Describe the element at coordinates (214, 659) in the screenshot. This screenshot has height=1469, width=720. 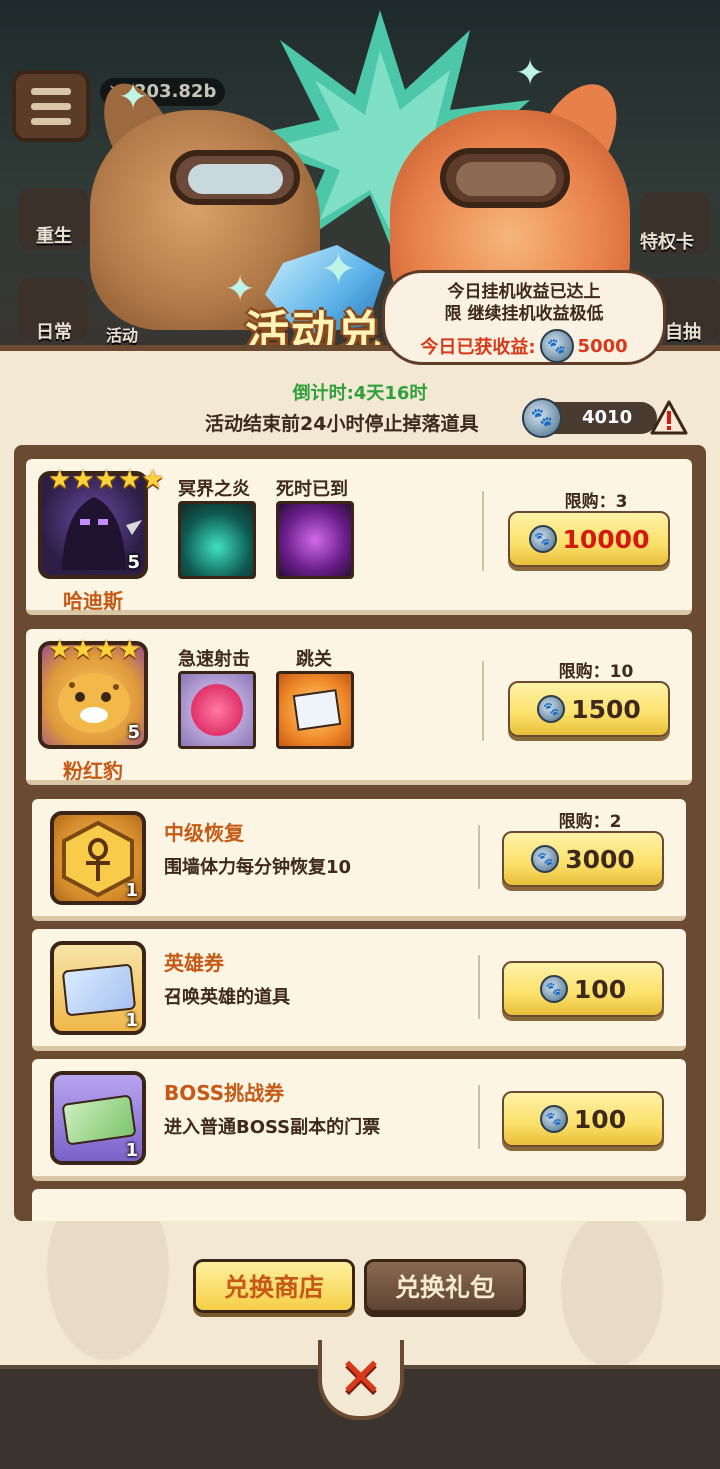
I see `skill-name: 急速射击` at that location.